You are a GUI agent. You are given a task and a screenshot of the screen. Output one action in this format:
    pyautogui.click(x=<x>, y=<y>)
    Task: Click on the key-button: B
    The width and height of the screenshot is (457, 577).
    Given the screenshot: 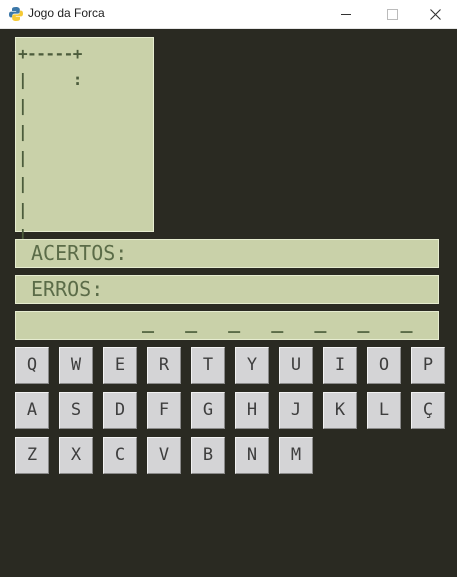 What is the action you would take?
    pyautogui.click(x=208, y=455)
    